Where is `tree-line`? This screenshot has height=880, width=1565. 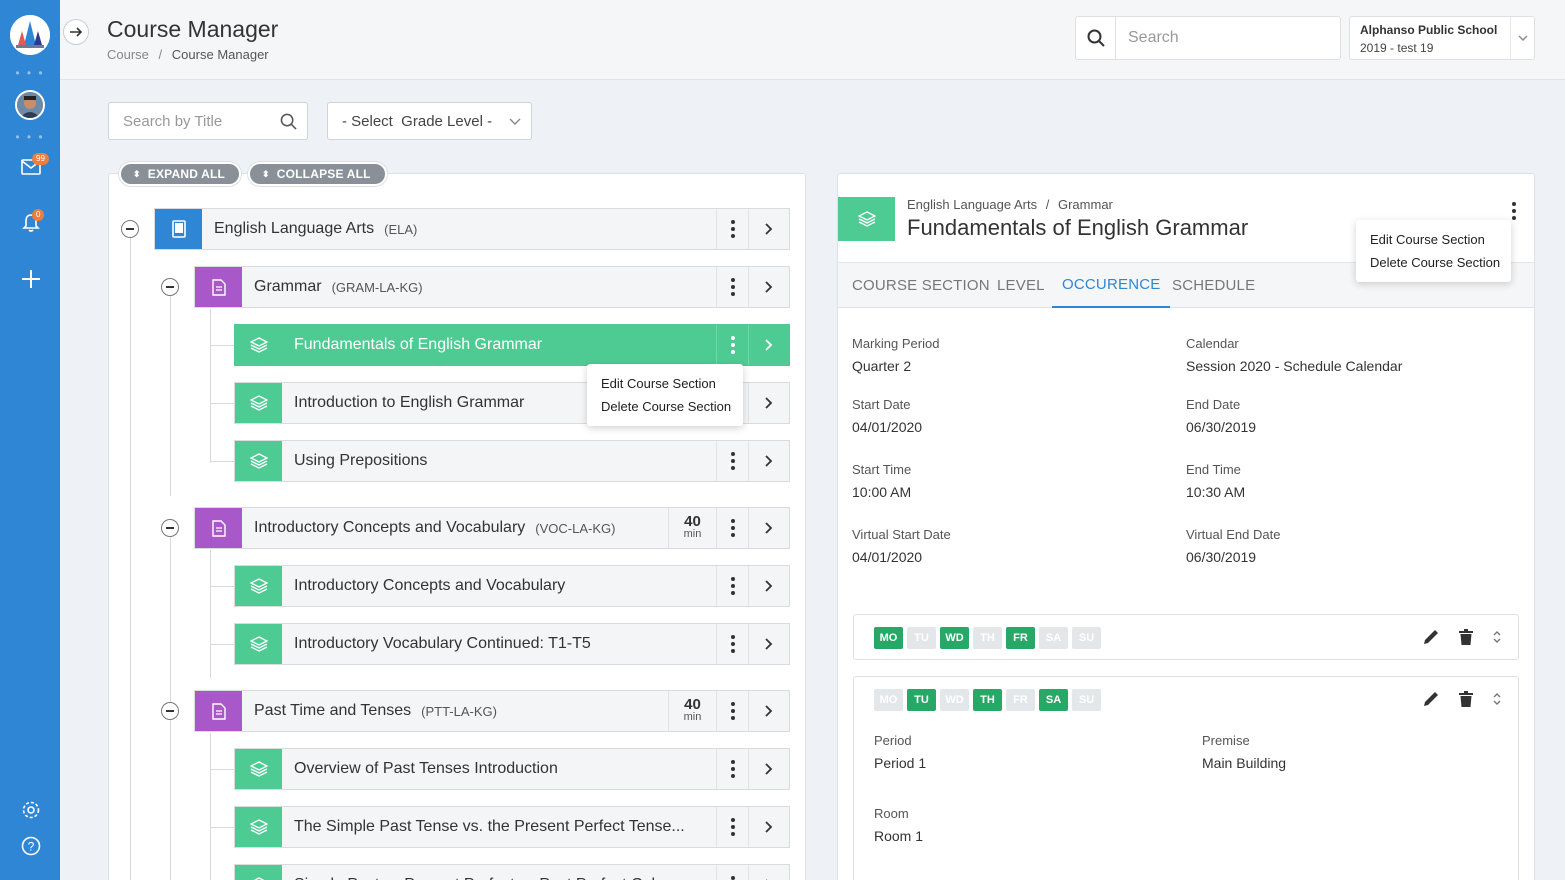 tree-line is located at coordinates (130, 559).